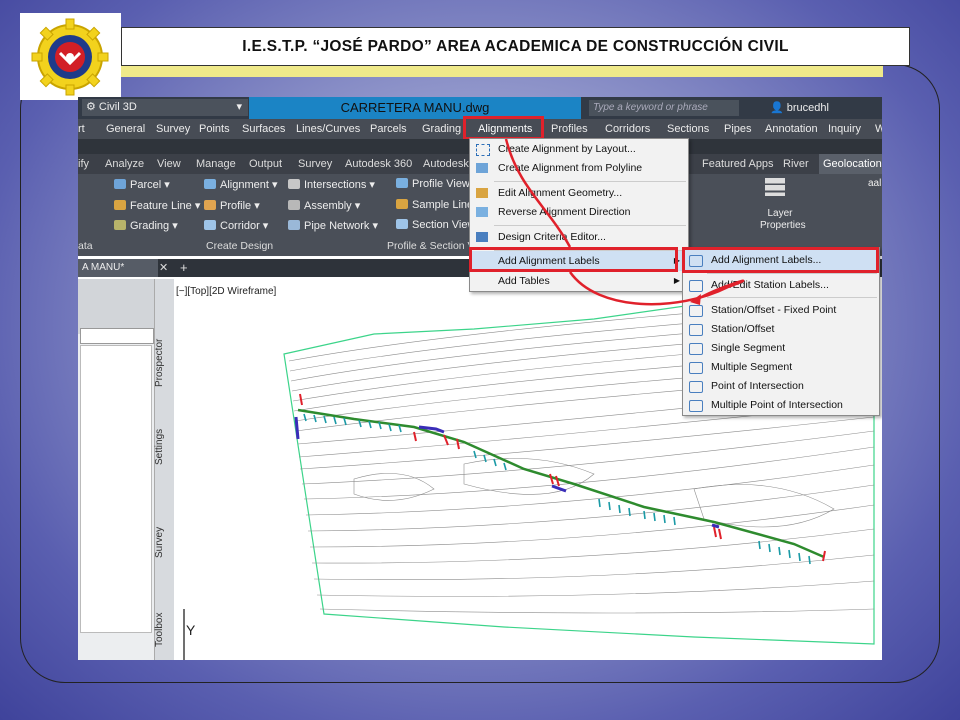 The image size is (960, 720). Describe the element at coordinates (70, 56) in the screenshot. I see `institution-logo` at that location.